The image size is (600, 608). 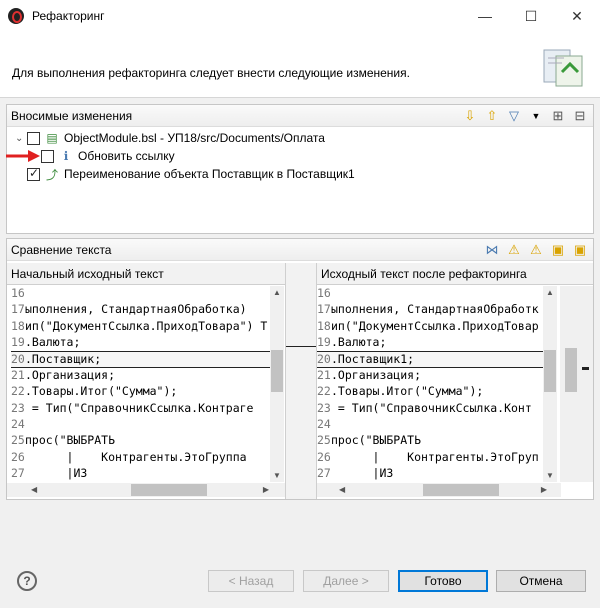 What do you see at coordinates (431, 407) in the screenshot?
I see `line-text: = Тип("СправочникСсылка.Конт` at bounding box center [431, 407].